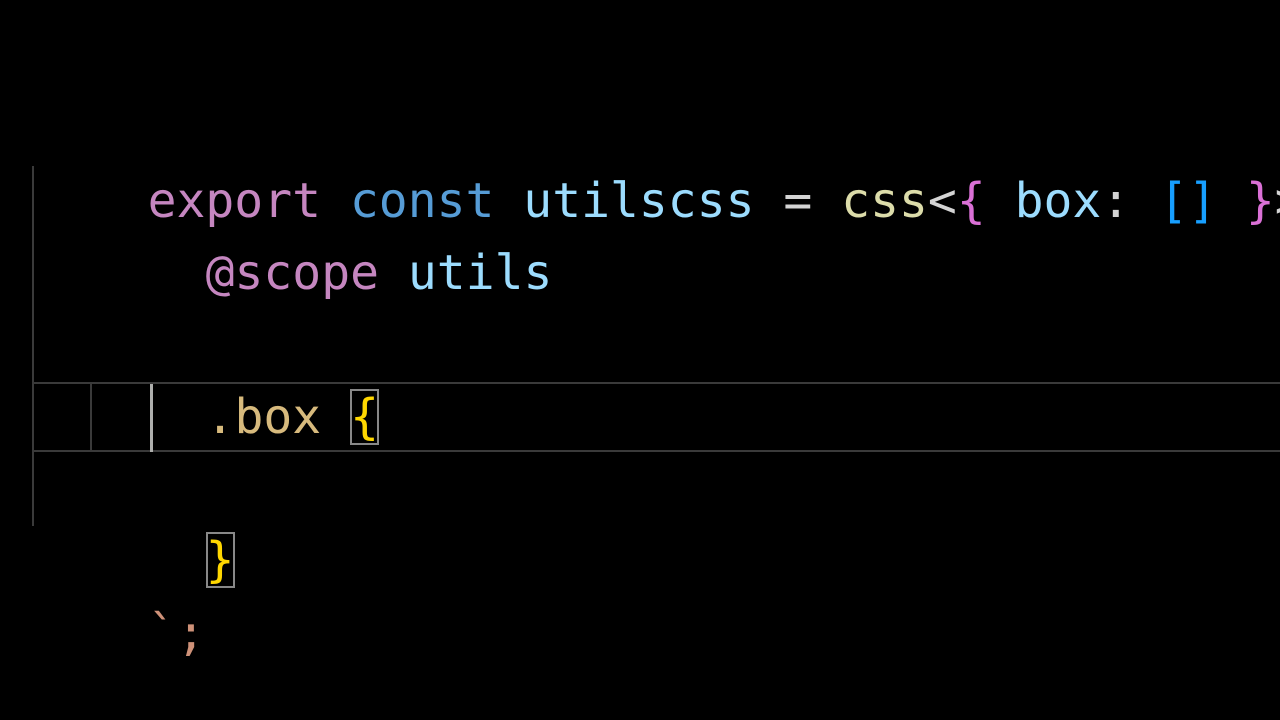  I want to click on variable-name: utilscss, so click(639, 201).